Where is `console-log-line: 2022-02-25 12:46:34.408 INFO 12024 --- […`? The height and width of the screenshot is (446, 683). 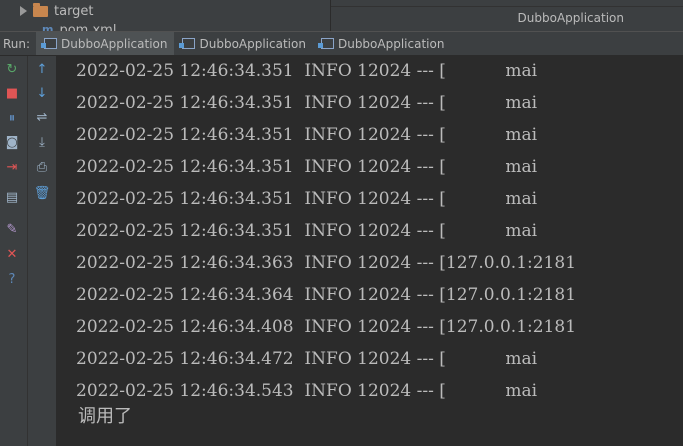
console-log-line: 2022-02-25 12:46:34.408 INFO 12024 --- [… is located at coordinates (326, 327).